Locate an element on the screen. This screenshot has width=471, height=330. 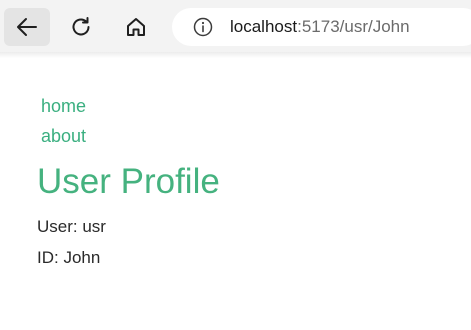
content-edge is located at coordinates (235, 55).